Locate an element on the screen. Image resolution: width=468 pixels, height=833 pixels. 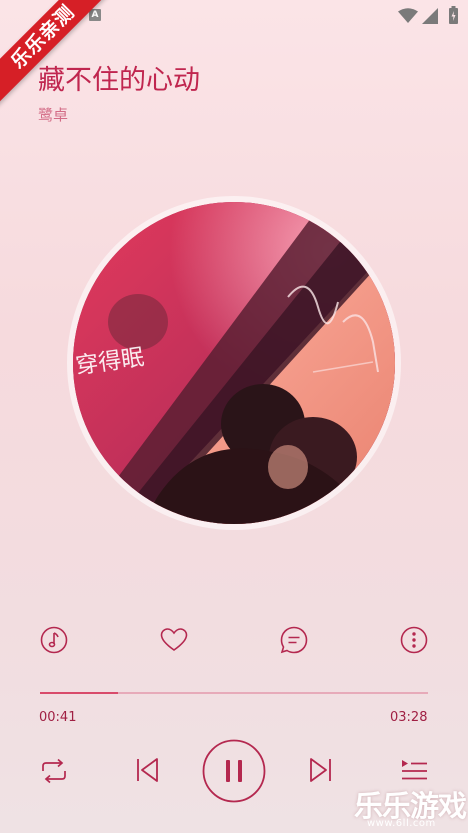
repeat-icon is located at coordinates (54, 771).